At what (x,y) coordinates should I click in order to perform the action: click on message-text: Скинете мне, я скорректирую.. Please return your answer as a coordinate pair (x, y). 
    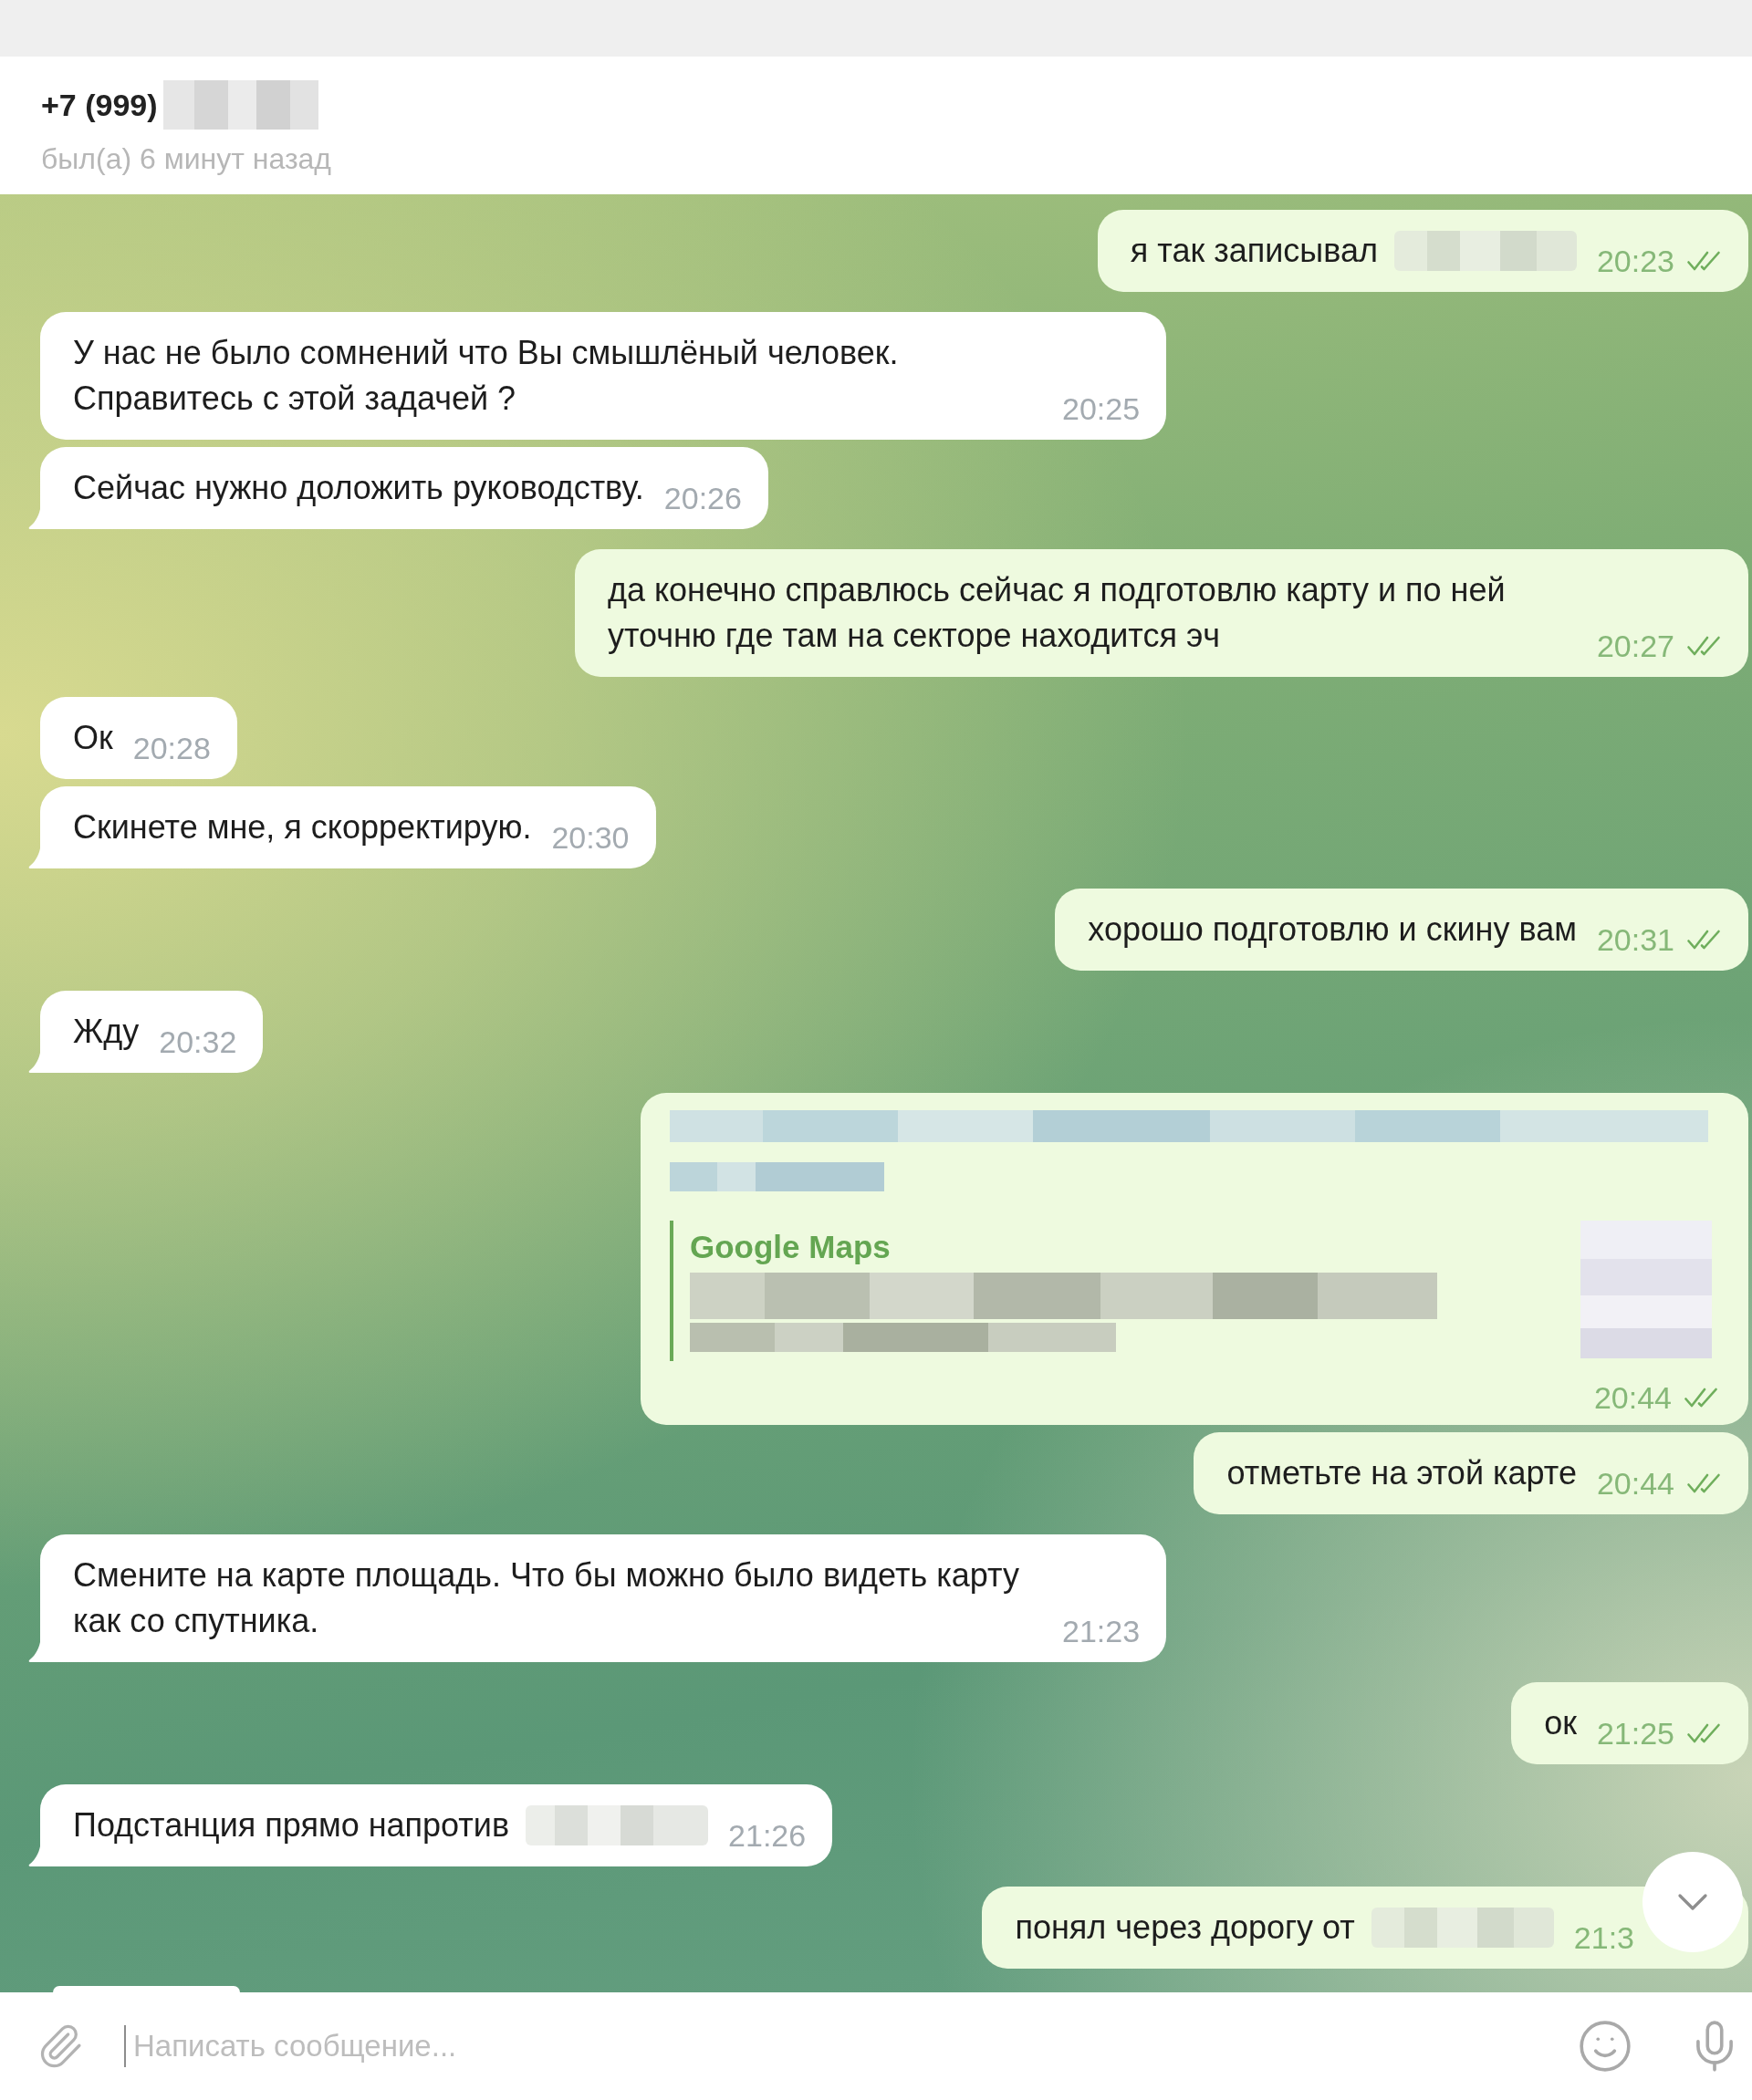
    Looking at the image, I should click on (302, 827).